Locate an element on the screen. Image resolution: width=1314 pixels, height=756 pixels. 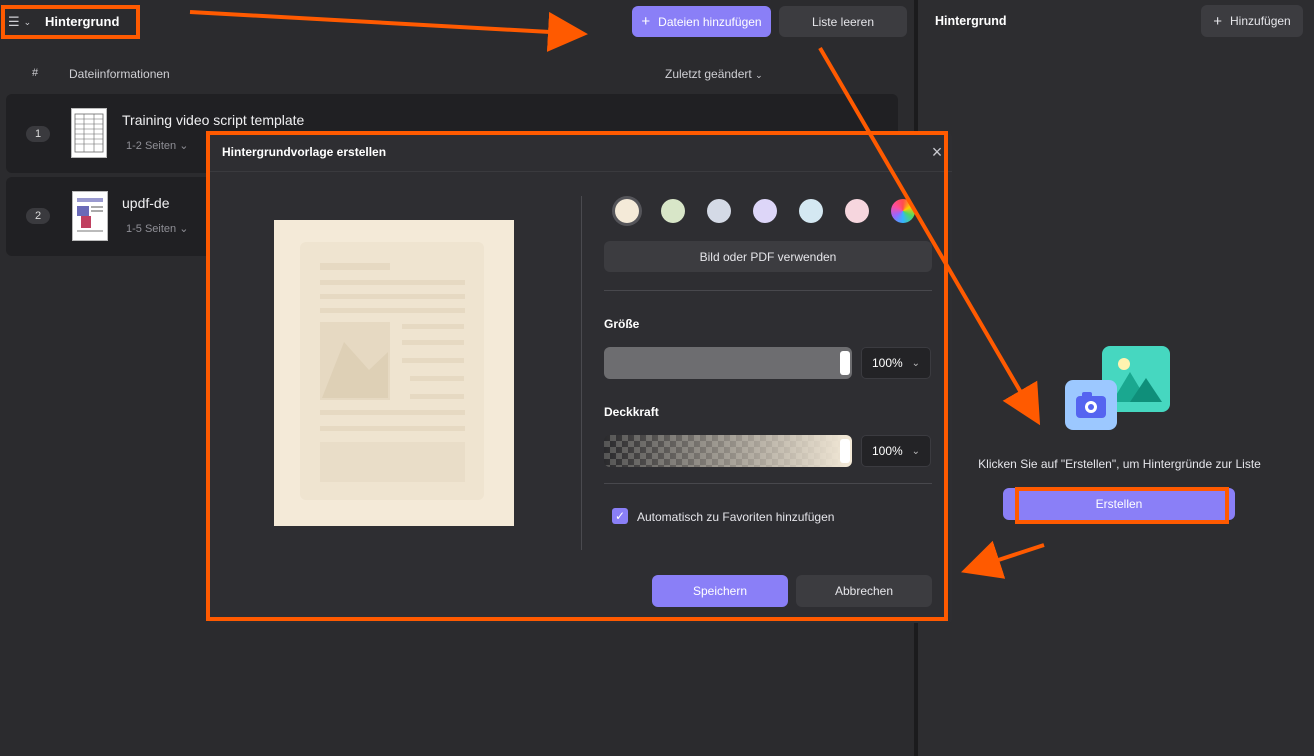
column-header-modified: Zuletzt geändert ⌄ is located at coordinates (714, 74).